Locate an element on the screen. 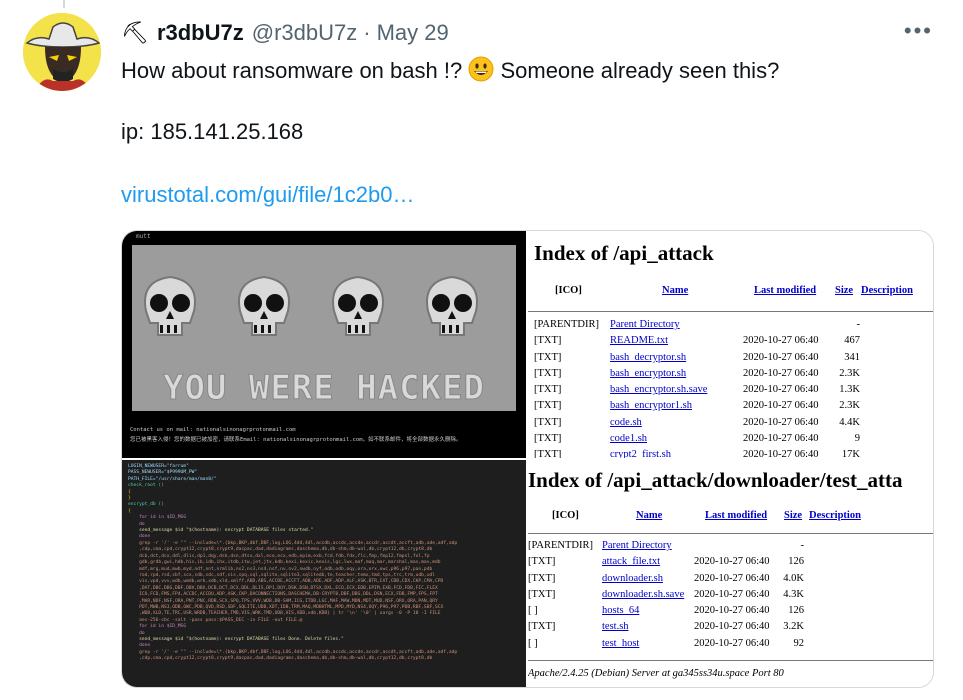 The height and width of the screenshot is (700, 963). file-link: crypt2_first.sh is located at coordinates (640, 453).